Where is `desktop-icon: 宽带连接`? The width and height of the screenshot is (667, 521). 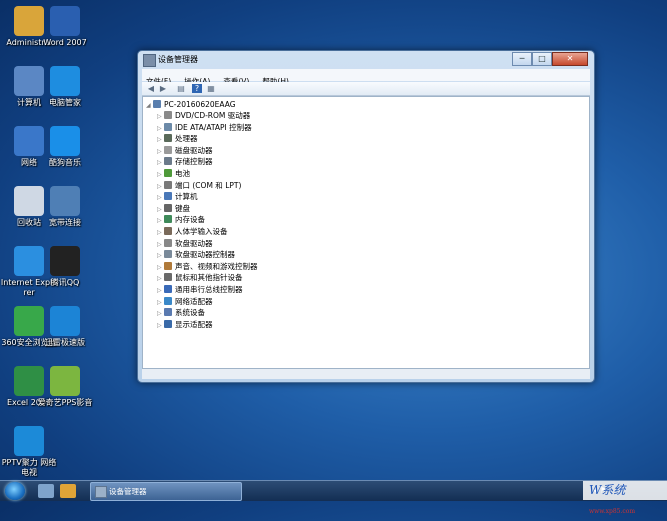 desktop-icon: 宽带连接 is located at coordinates (65, 207).